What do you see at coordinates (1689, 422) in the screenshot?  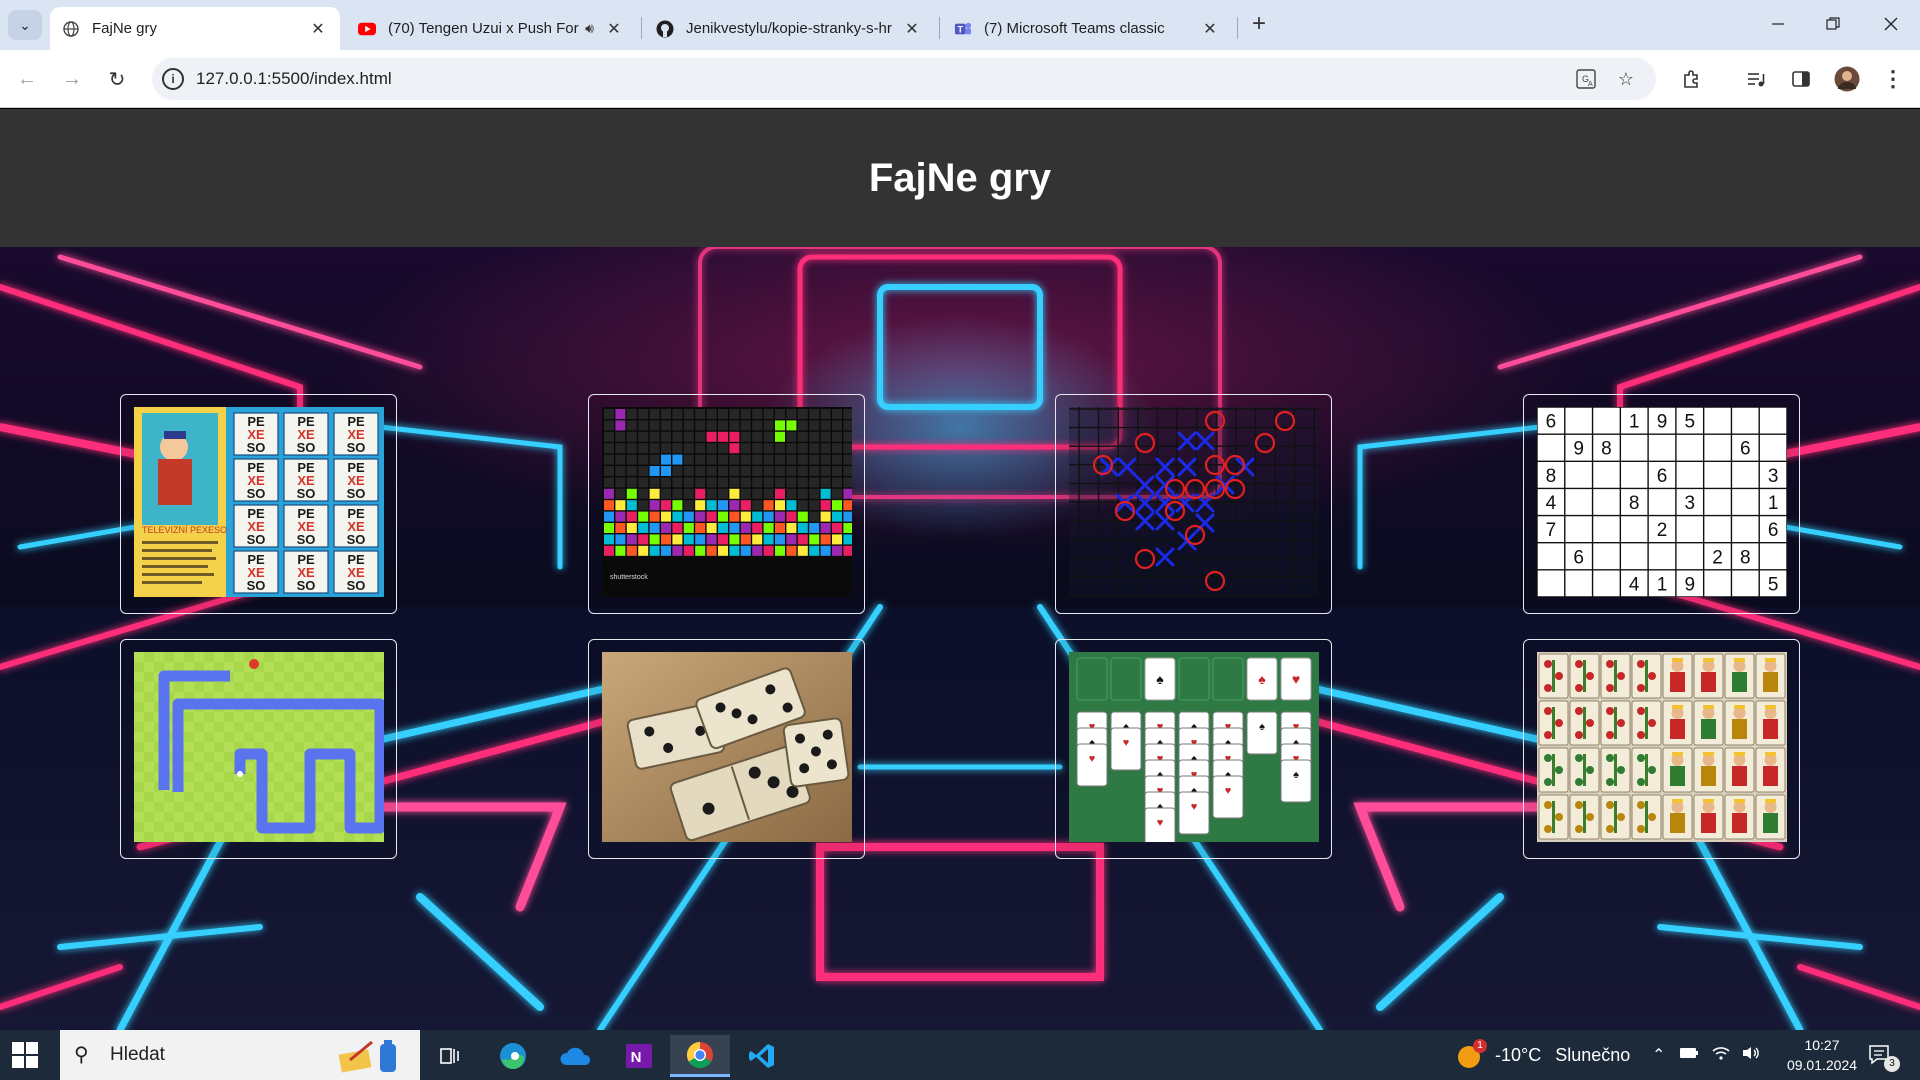 I see `sudoku-cell: 5` at bounding box center [1689, 422].